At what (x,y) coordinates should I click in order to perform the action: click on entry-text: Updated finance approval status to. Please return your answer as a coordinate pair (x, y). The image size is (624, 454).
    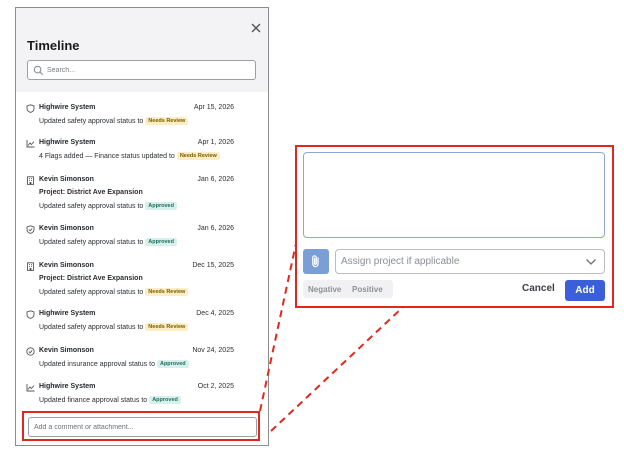
    Looking at the image, I should click on (93, 400).